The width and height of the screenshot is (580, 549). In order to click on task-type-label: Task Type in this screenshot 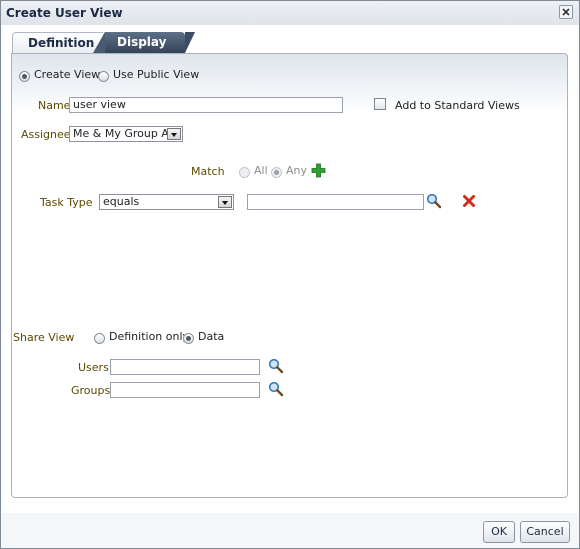, I will do `click(66, 202)`.